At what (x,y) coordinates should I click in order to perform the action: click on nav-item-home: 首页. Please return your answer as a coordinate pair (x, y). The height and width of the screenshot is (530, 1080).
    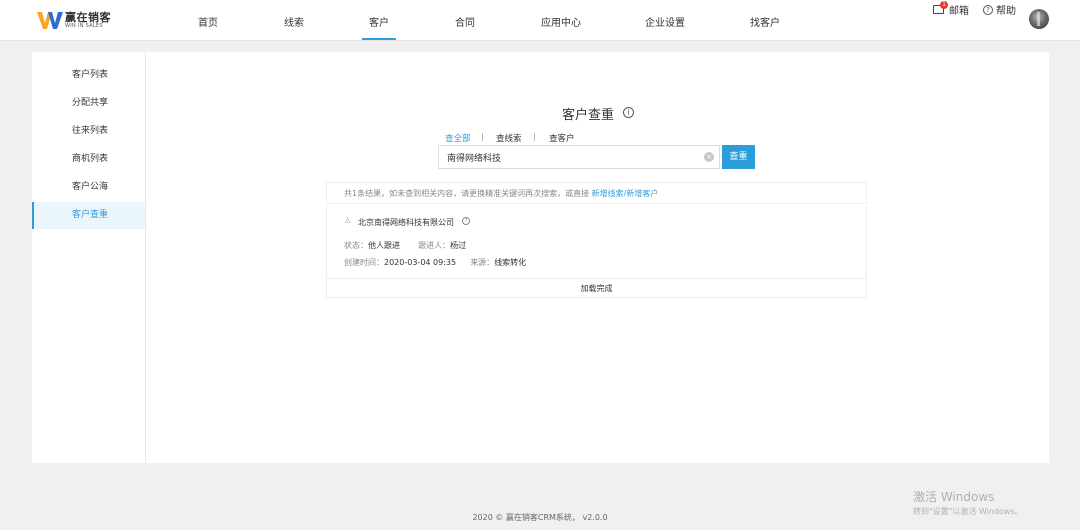
    Looking at the image, I should click on (208, 21).